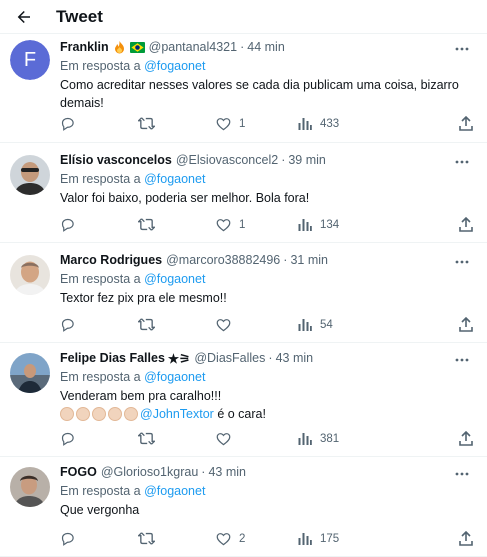  What do you see at coordinates (78, 472) in the screenshot?
I see `display-name: FOGO` at bounding box center [78, 472].